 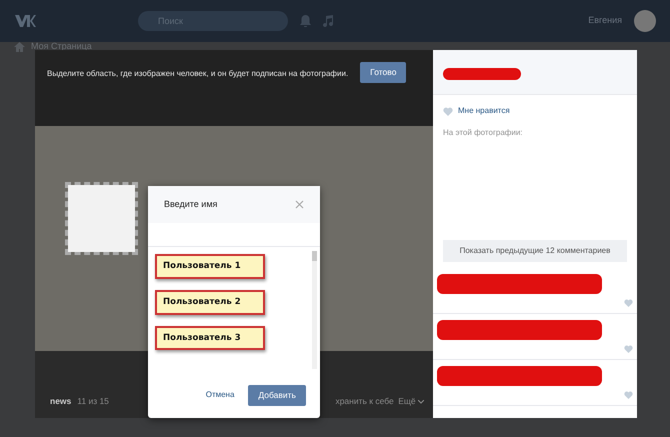 I want to click on avatar, so click(x=645, y=21).